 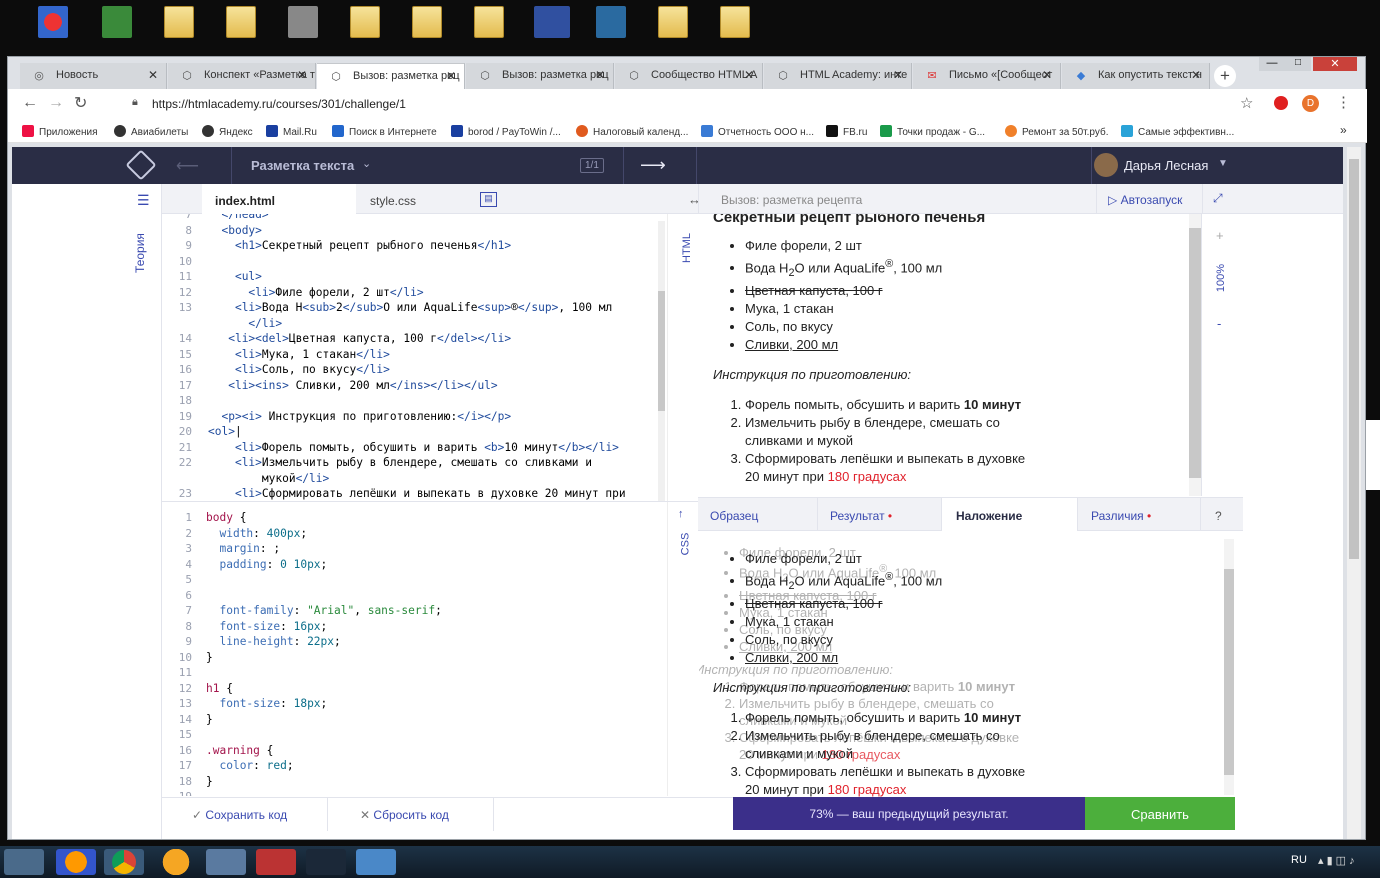 What do you see at coordinates (76, 862) in the screenshot?
I see `firefox-icon` at bounding box center [76, 862].